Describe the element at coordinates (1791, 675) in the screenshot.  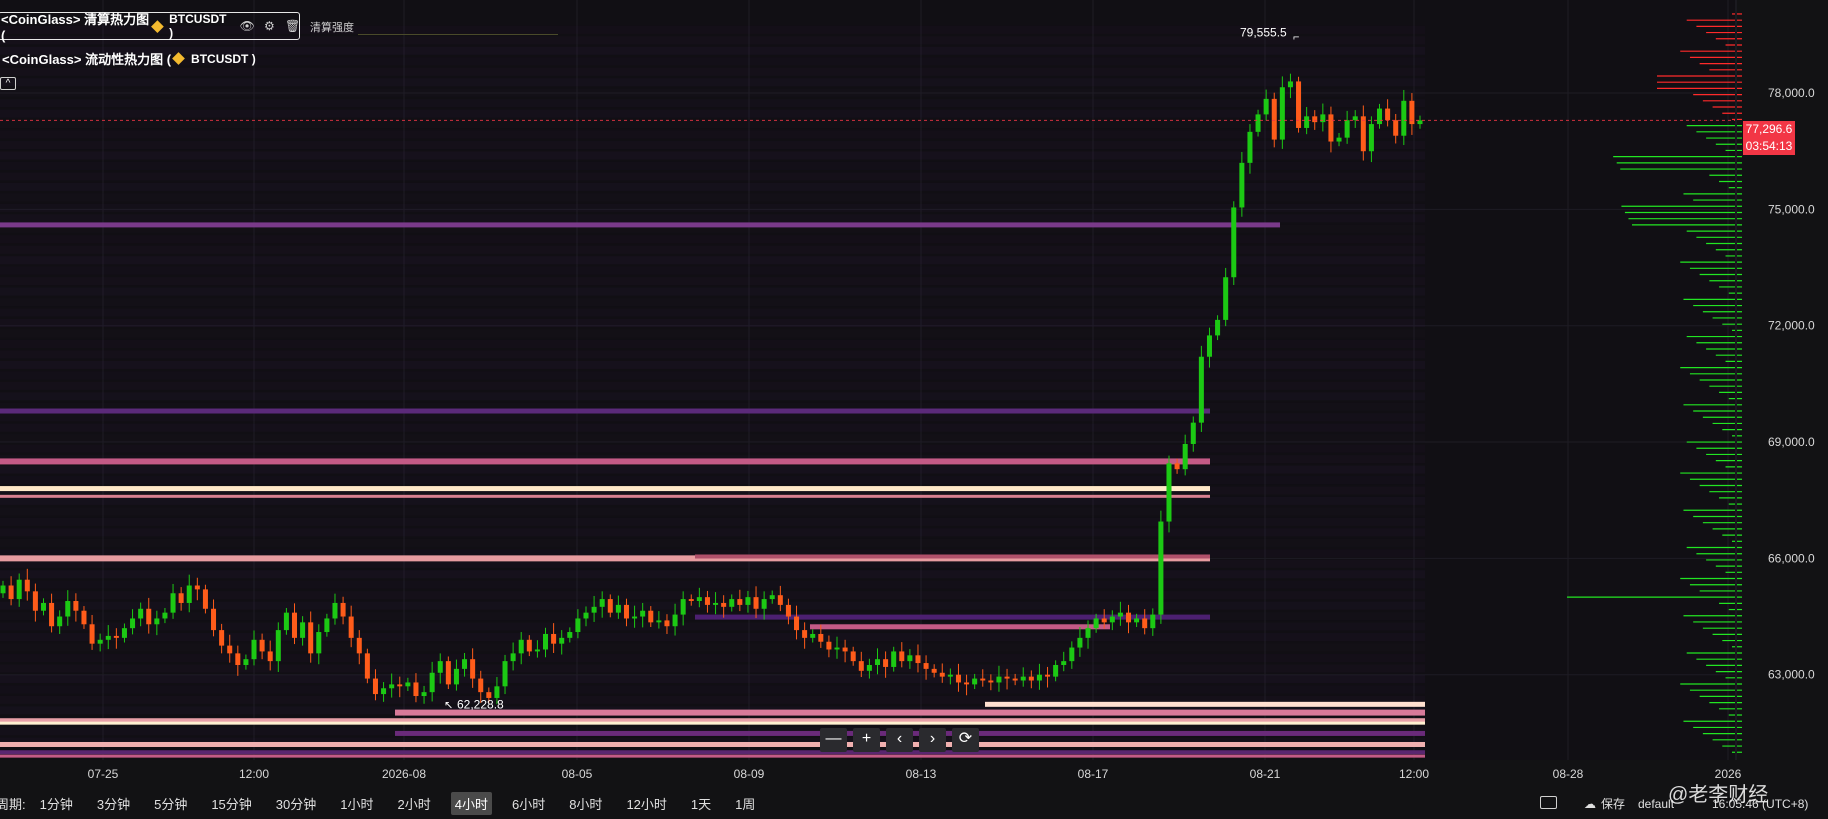
I see `y-tick-label: 63,000.0` at that location.